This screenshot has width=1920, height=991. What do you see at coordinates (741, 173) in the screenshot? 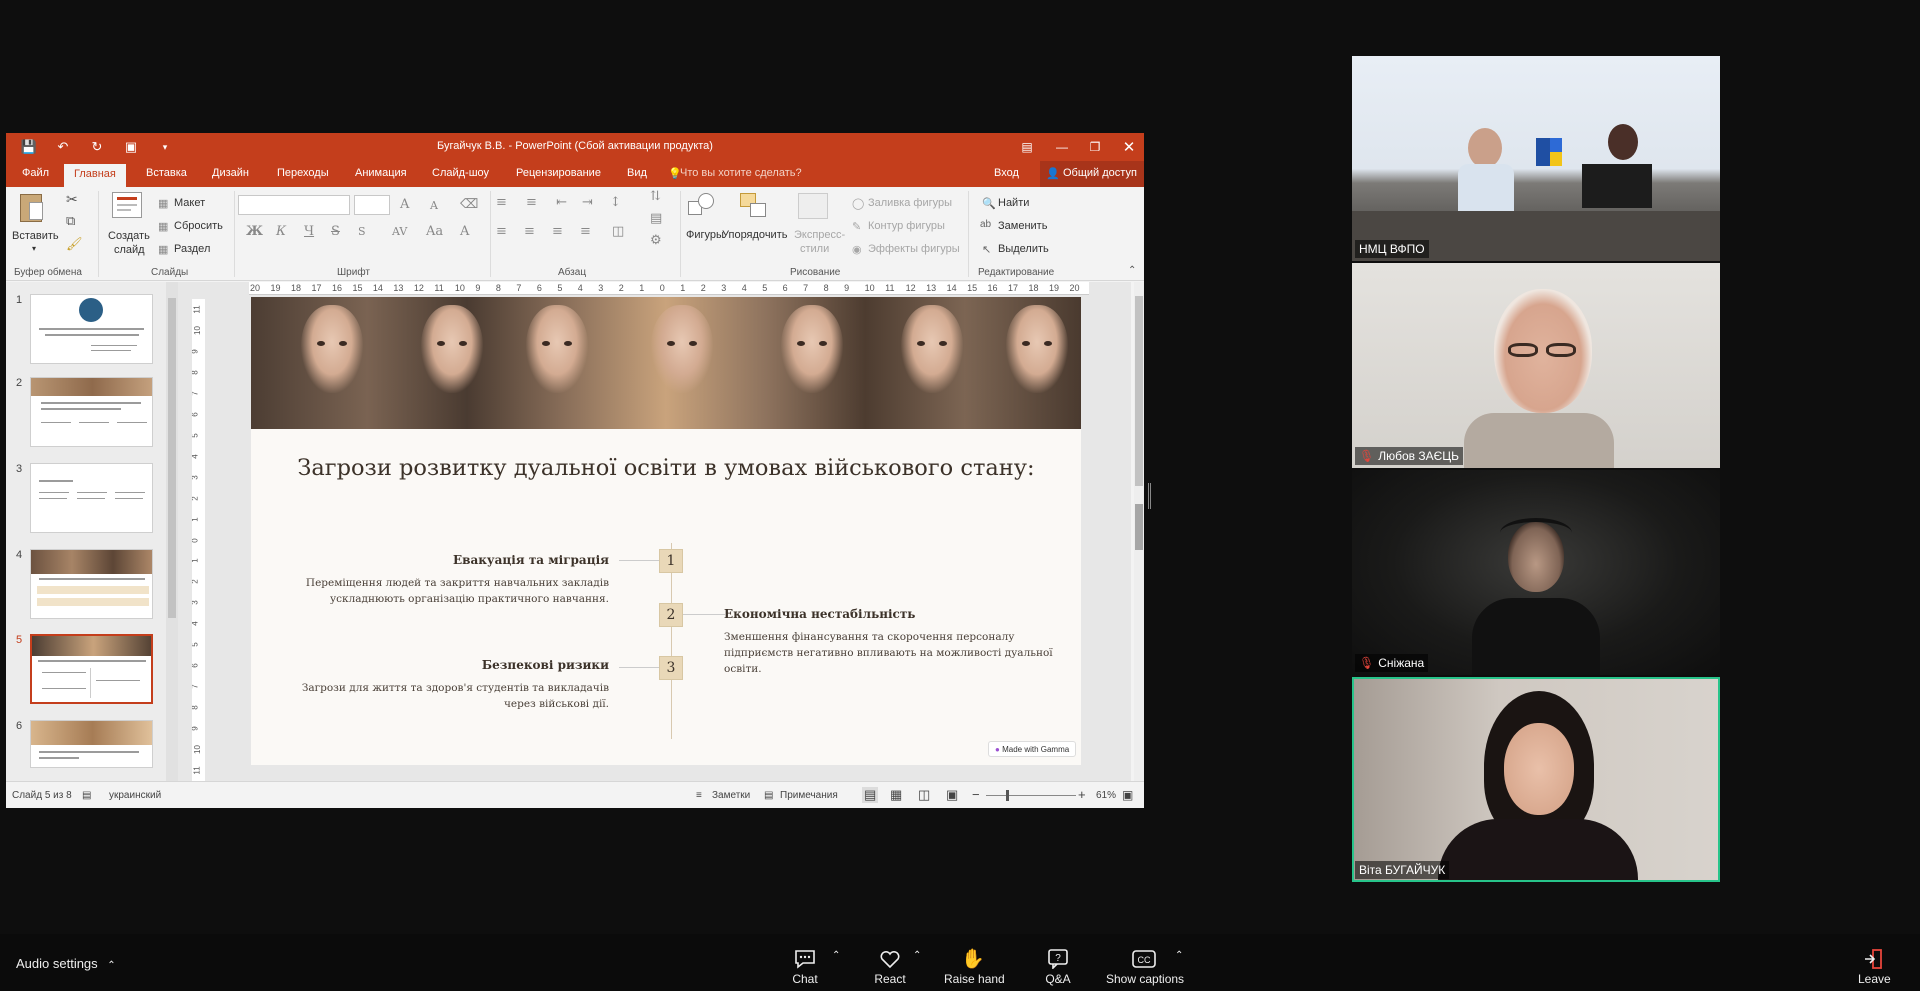
I see `tell-me-search: Что вы хотите сделать?` at bounding box center [741, 173].